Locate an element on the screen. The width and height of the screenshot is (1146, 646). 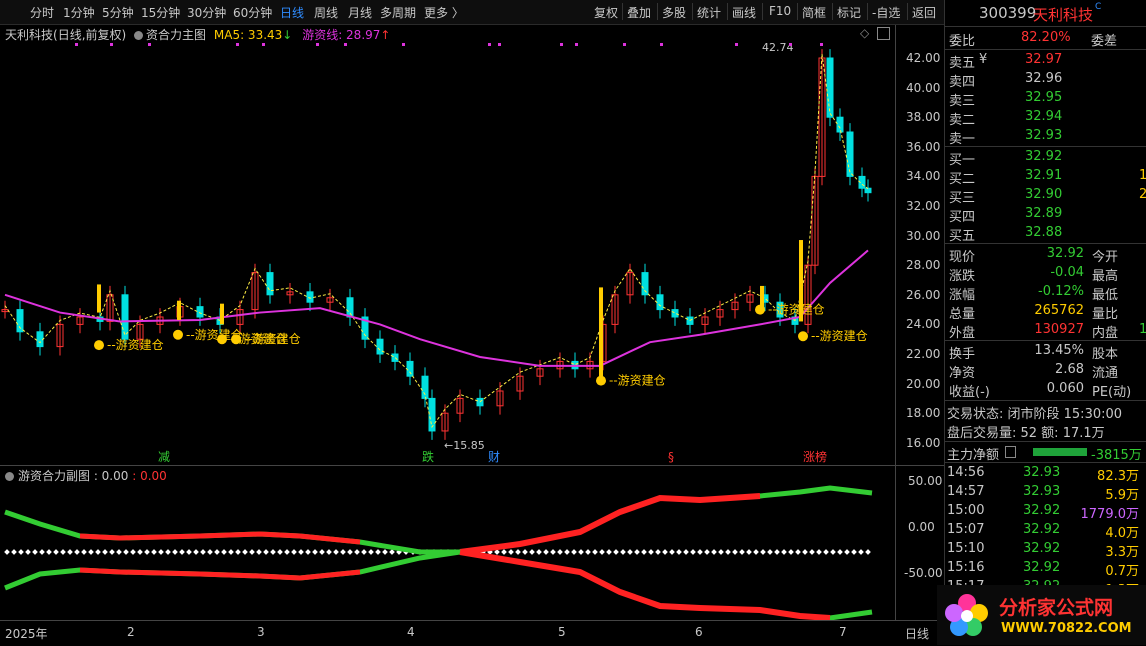
f10-button: F10 is located at coordinates (780, 11).